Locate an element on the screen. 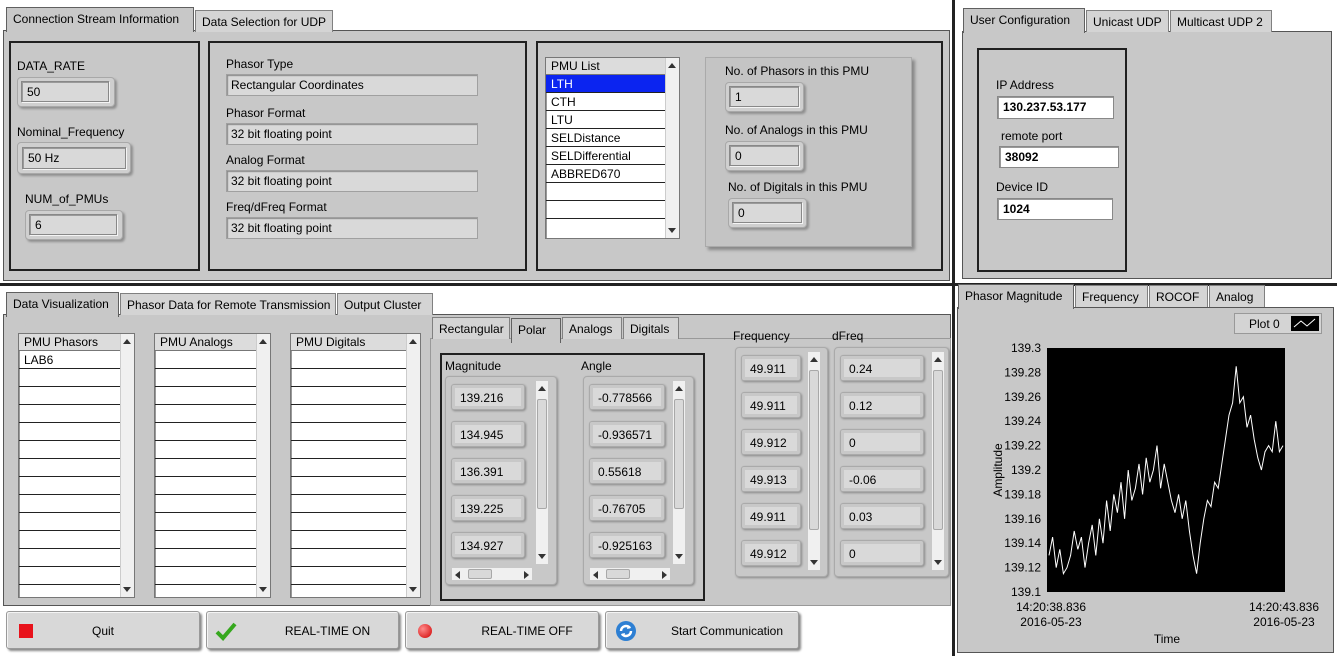  list-item: LTU is located at coordinates (605, 120).